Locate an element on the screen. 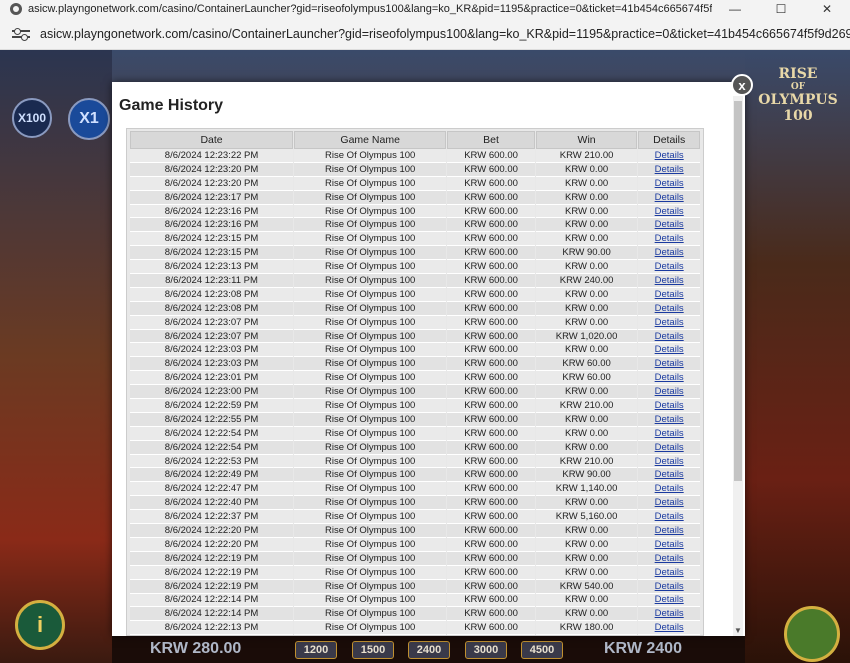  bet-chip: 1500 is located at coordinates (373, 650).